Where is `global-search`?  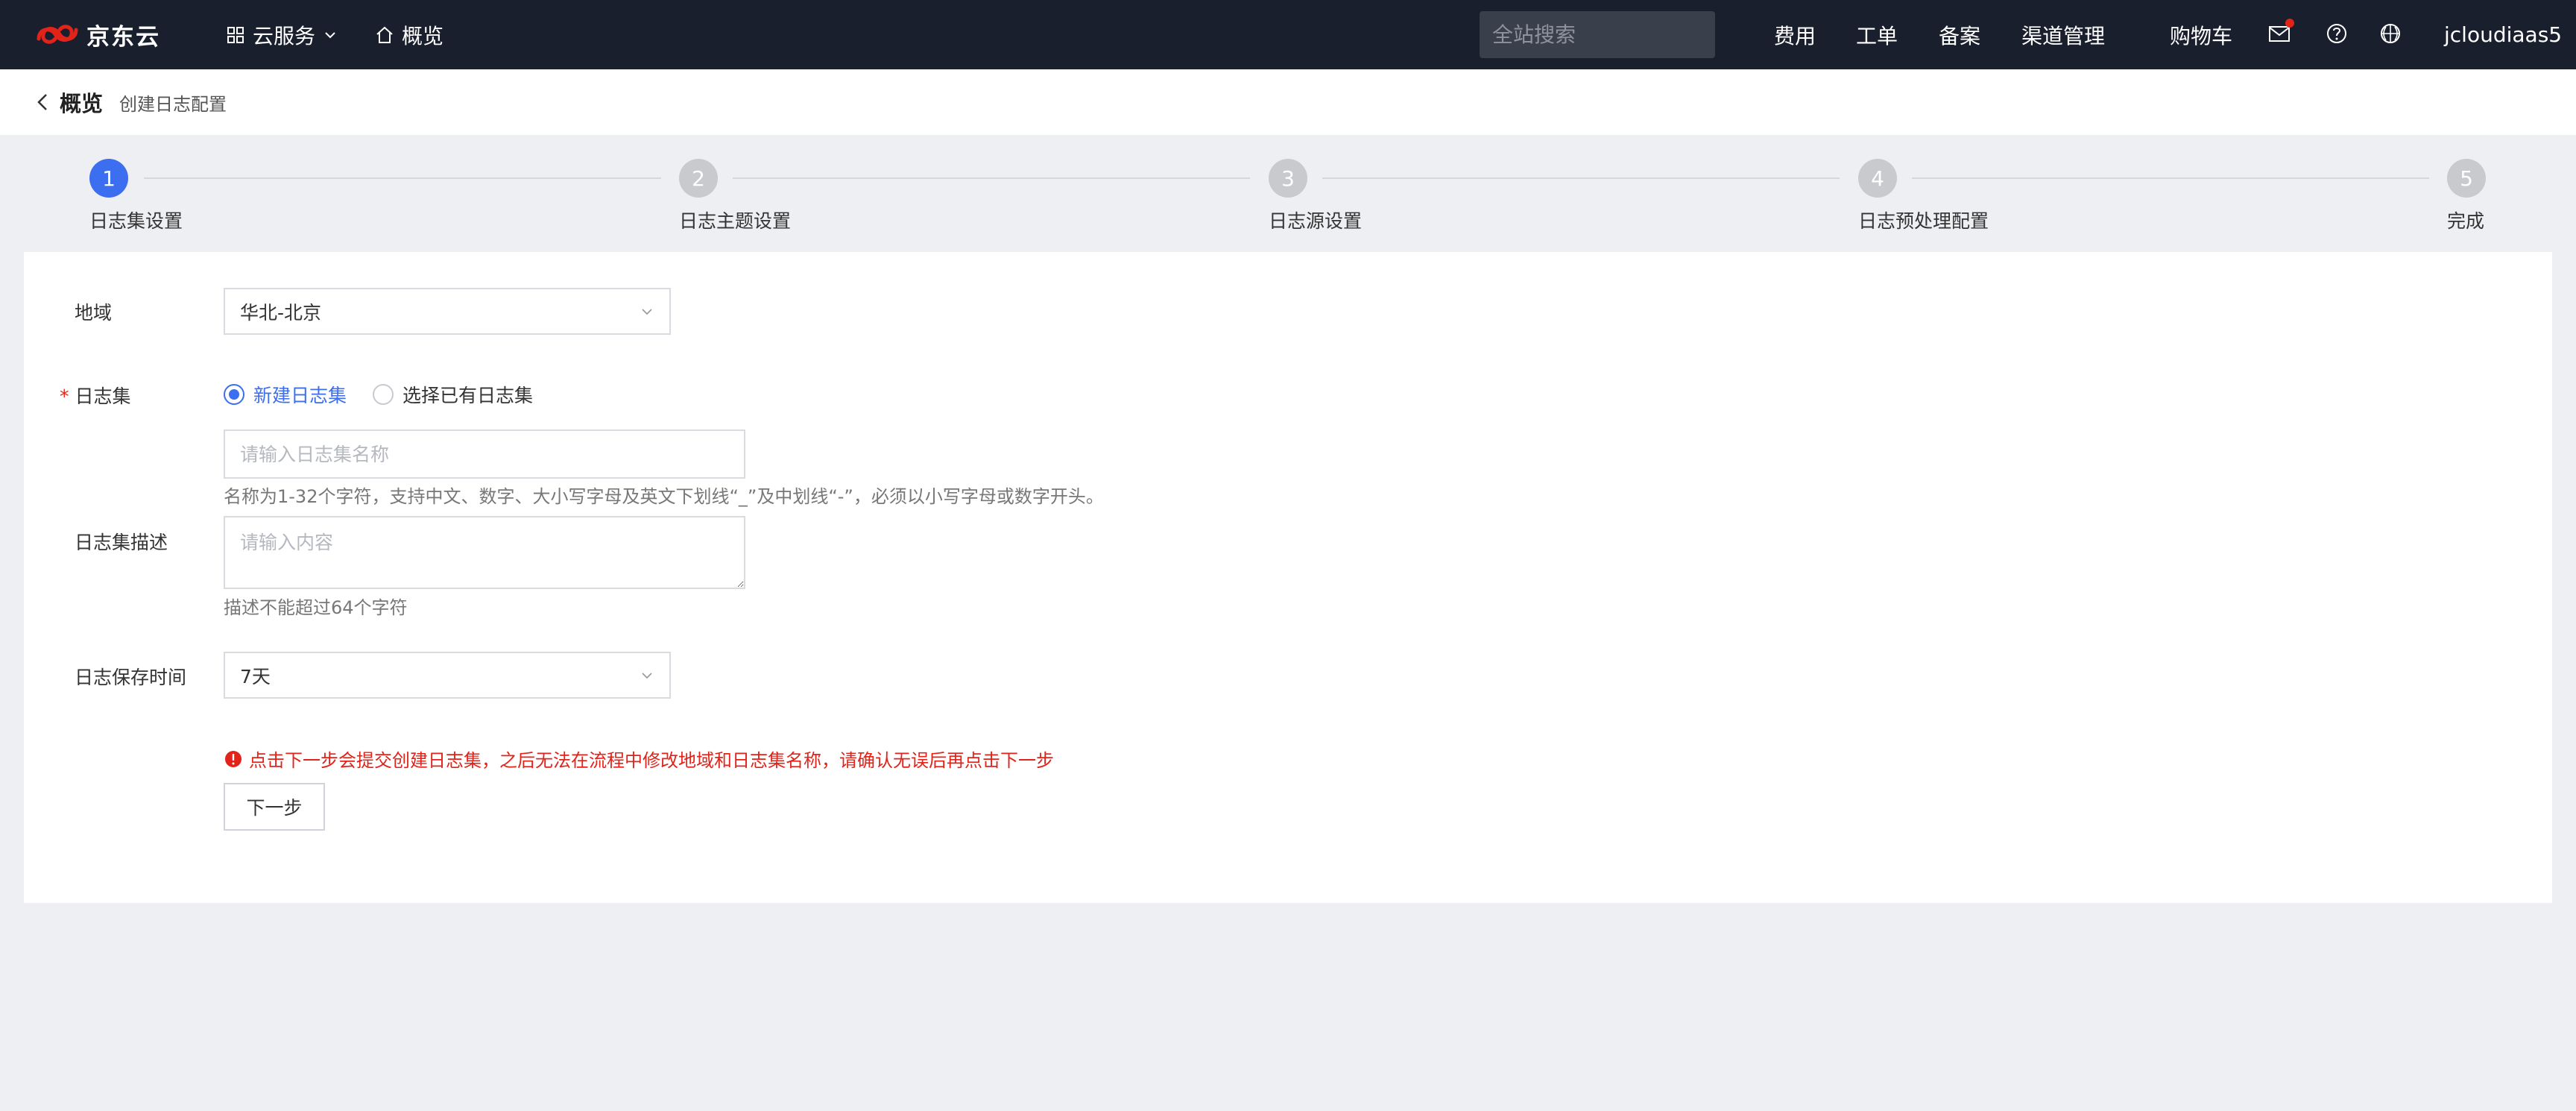 global-search is located at coordinates (1616, 34).